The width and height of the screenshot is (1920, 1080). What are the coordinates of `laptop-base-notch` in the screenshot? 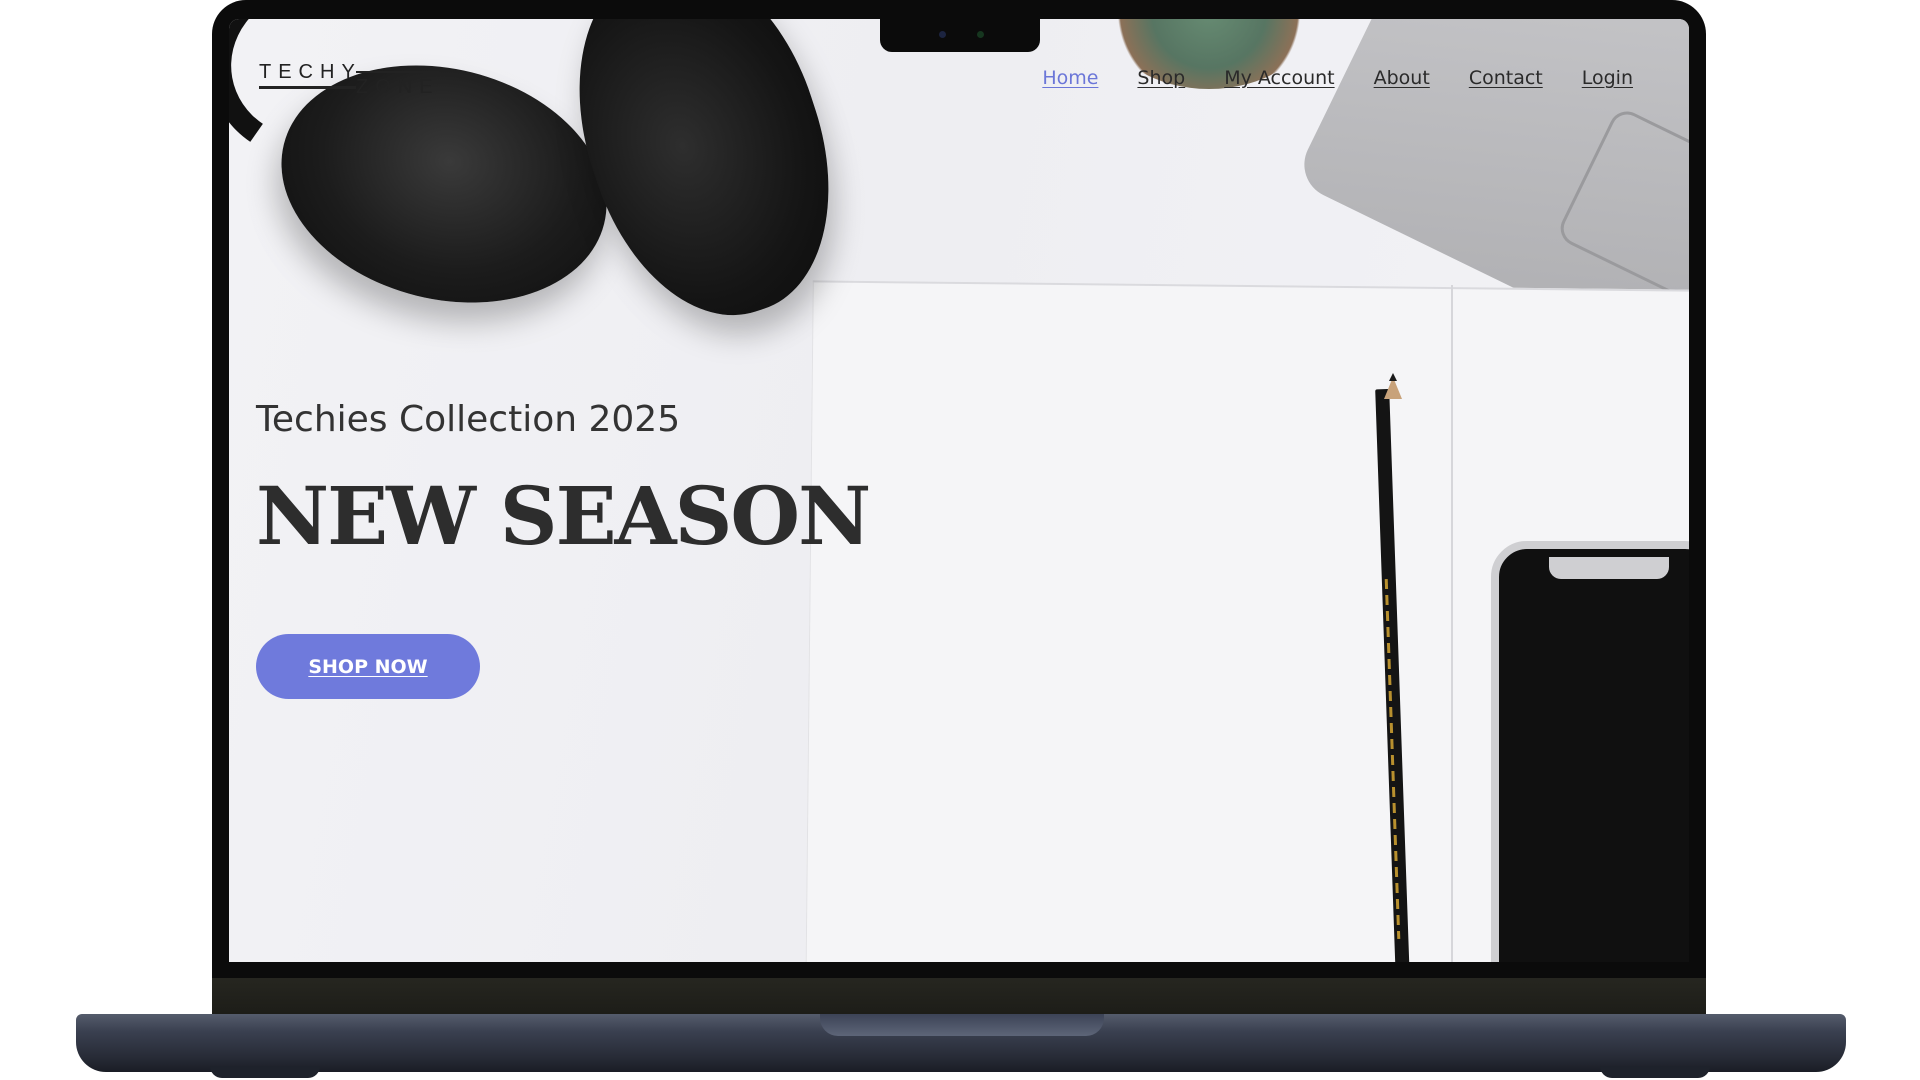 It's located at (962, 1025).